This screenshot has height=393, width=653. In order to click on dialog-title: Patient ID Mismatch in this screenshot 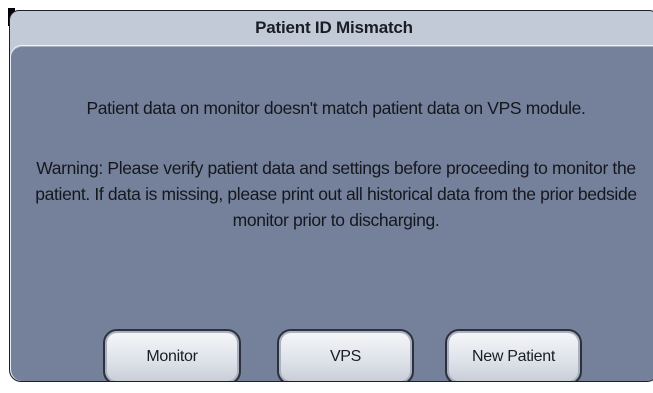, I will do `click(334, 27)`.